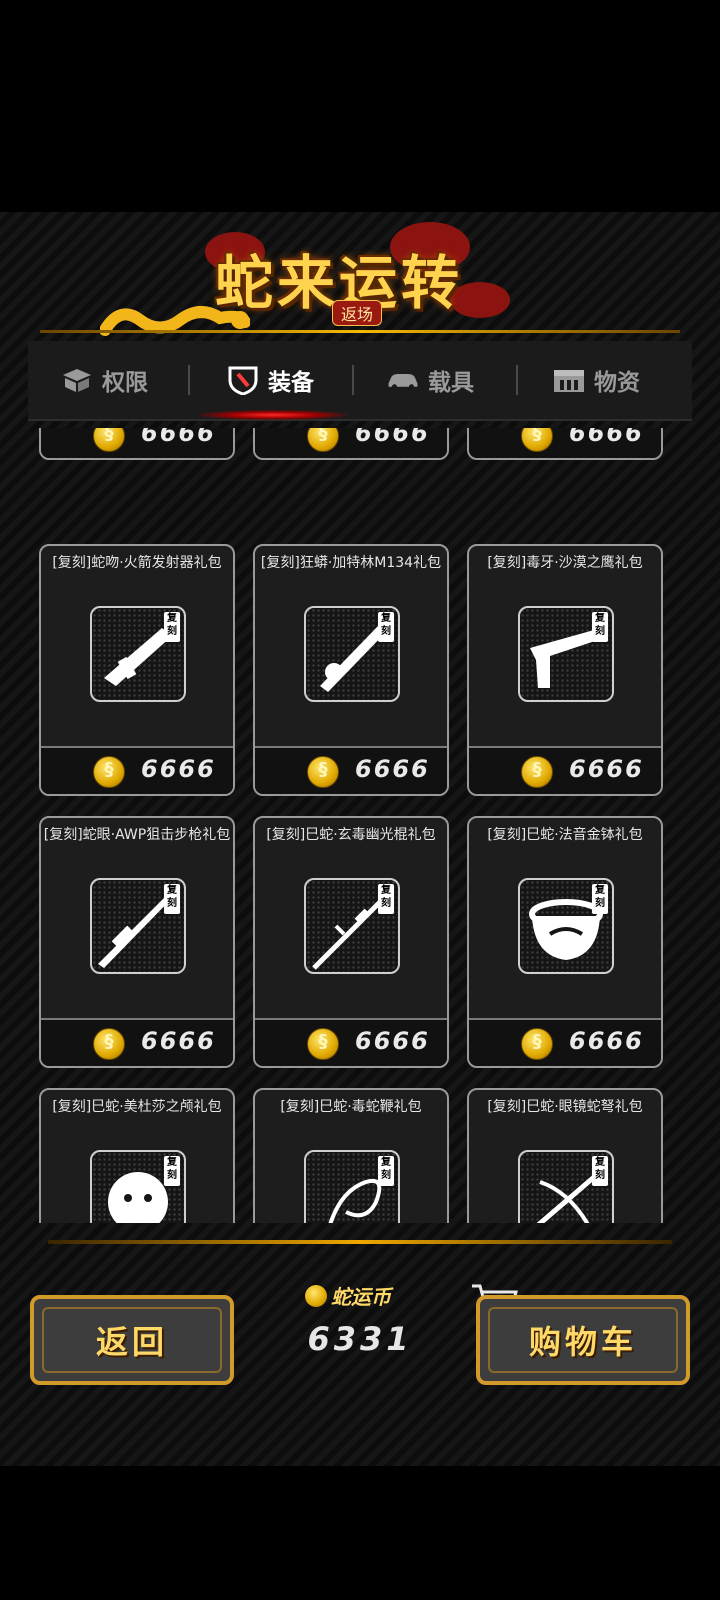 The height and width of the screenshot is (1600, 720). I want to click on gatling-gun-icon: 复刻, so click(352, 654).